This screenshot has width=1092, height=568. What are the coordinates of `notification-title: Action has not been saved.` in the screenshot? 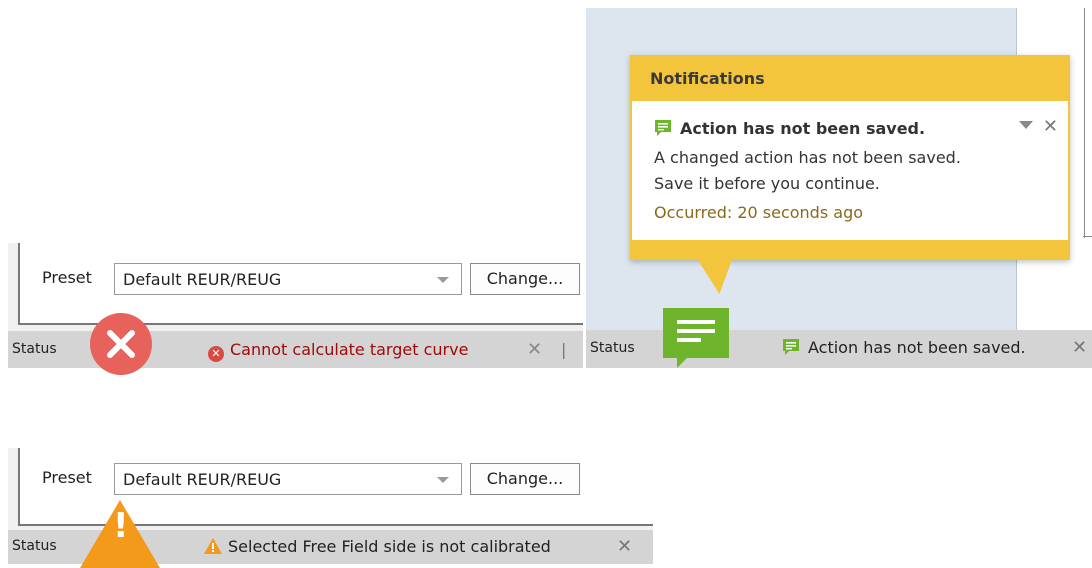 It's located at (789, 130).